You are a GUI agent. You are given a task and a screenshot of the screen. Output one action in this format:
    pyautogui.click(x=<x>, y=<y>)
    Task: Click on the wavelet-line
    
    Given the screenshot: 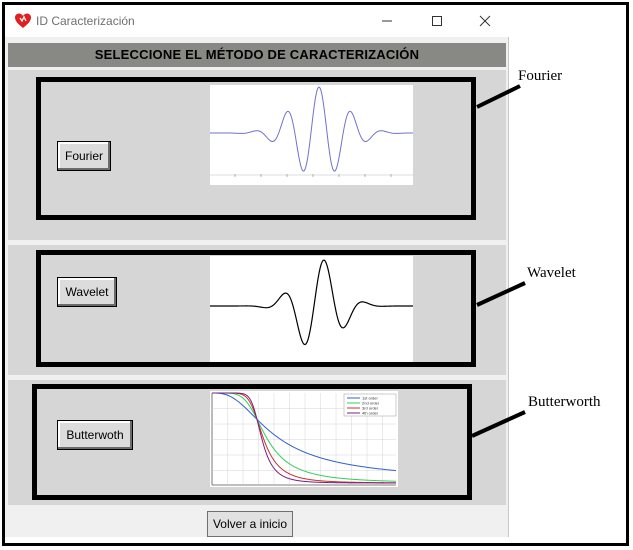 What is the action you would take?
    pyautogui.click(x=311, y=302)
    